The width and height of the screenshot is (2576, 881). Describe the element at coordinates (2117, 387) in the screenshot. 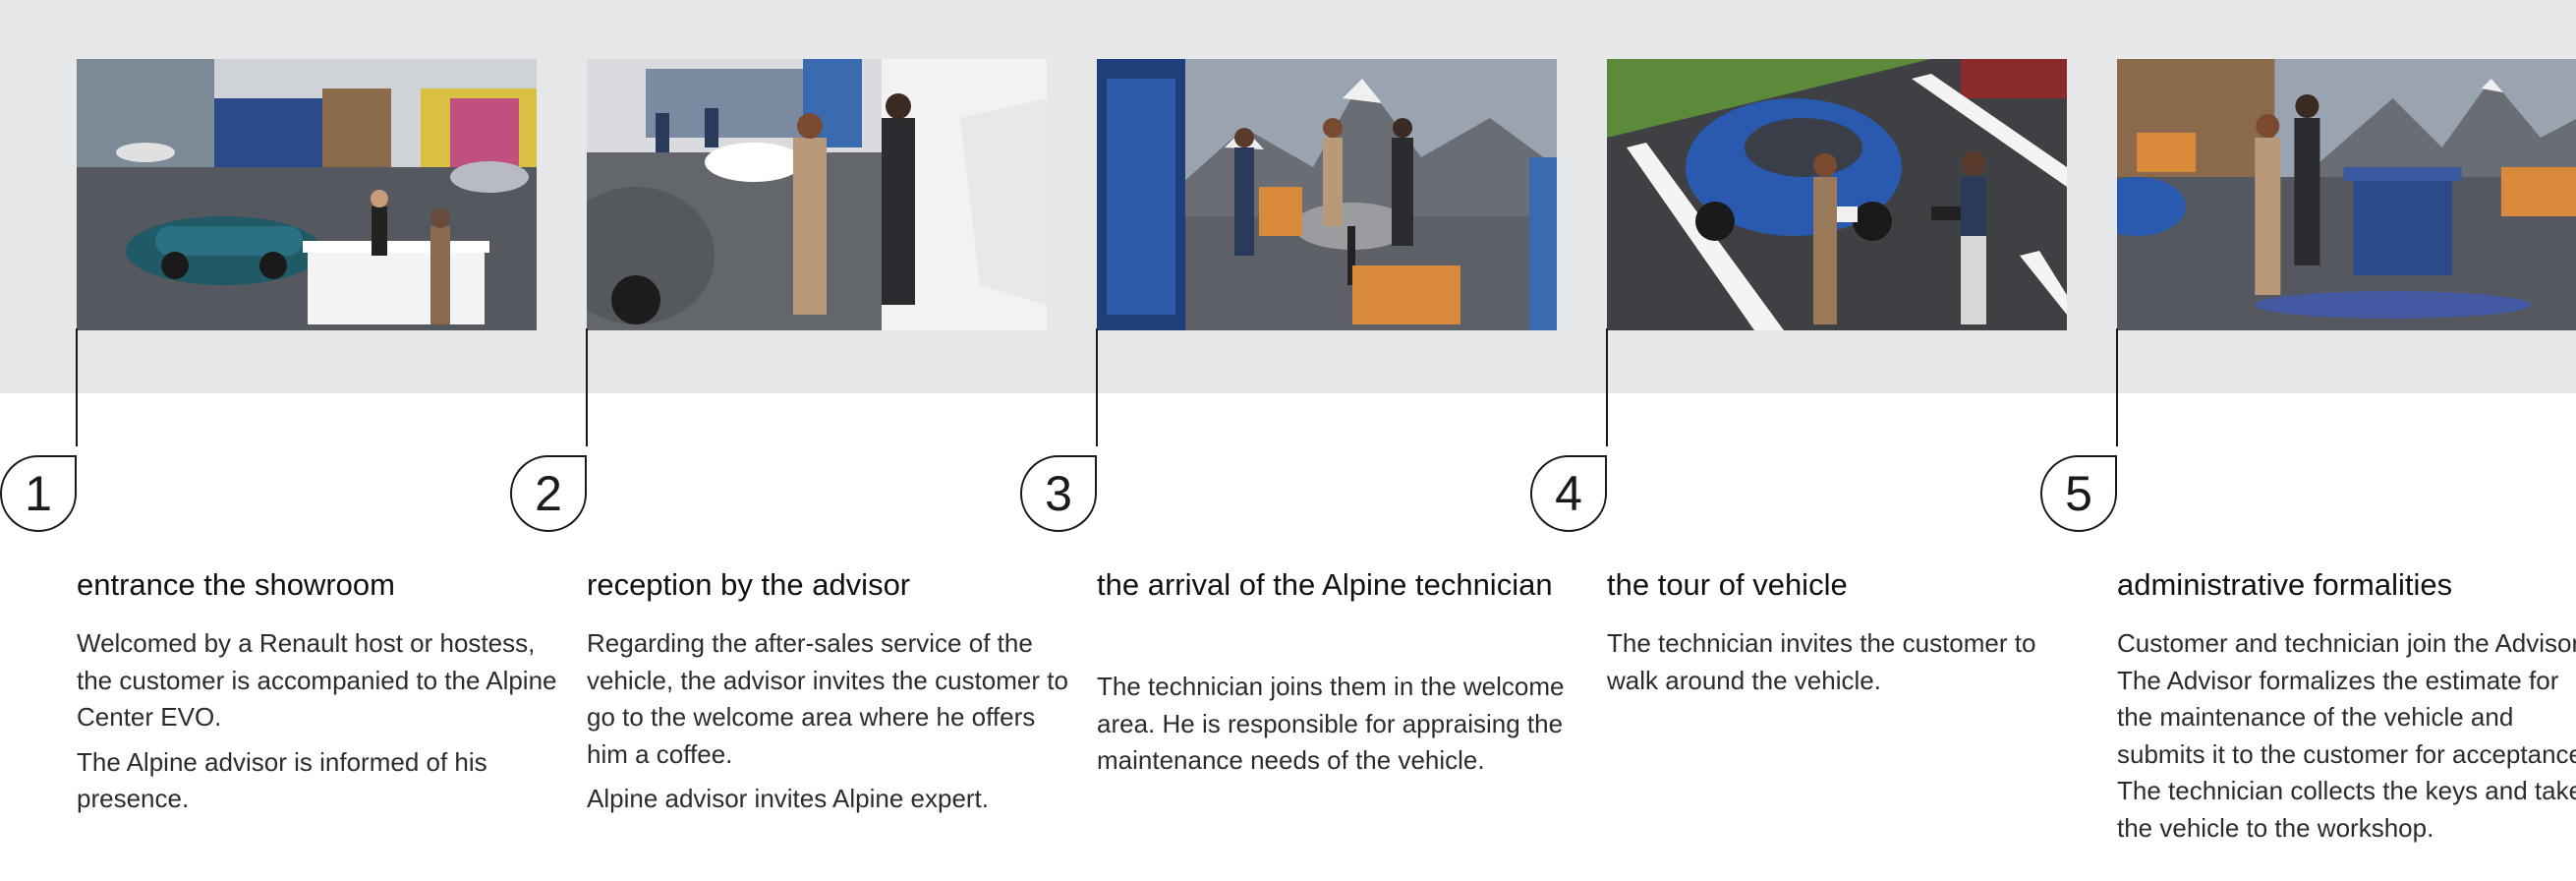

I see `step-5-connector-line` at that location.